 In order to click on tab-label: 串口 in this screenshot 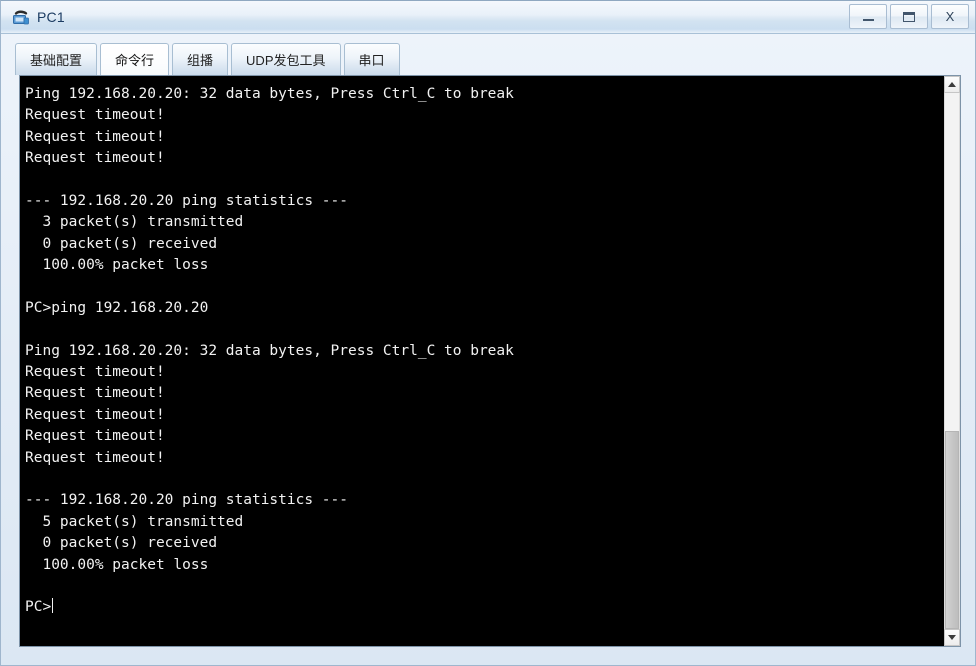, I will do `click(371, 60)`.